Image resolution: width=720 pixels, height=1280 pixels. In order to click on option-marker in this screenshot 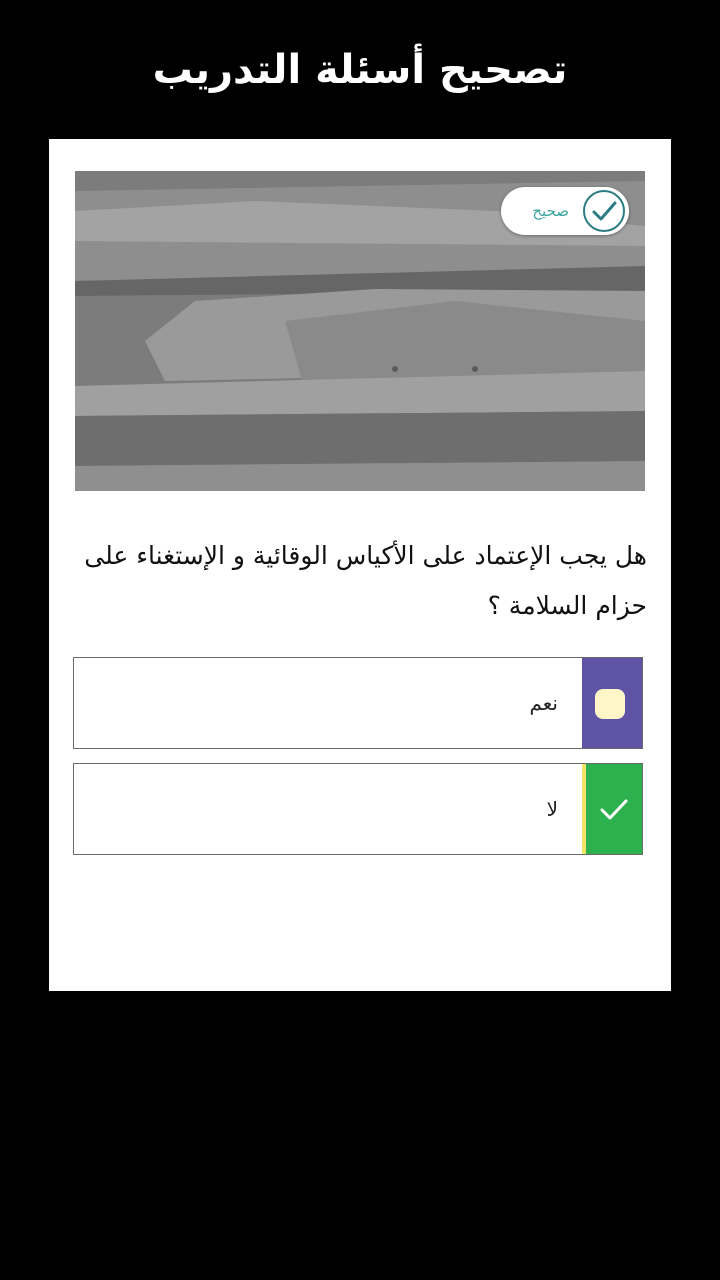, I will do `click(612, 703)`.